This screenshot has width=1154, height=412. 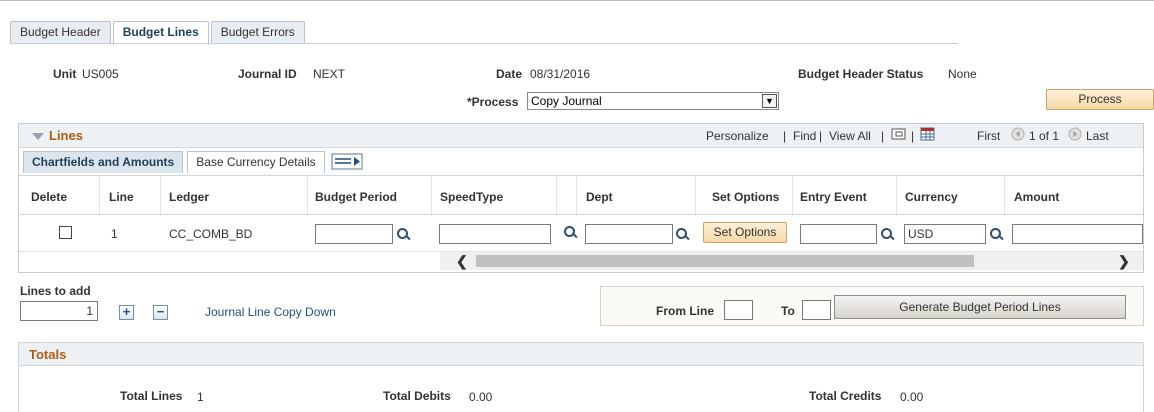 I want to click on show-all-columns-icon, so click(x=348, y=163).